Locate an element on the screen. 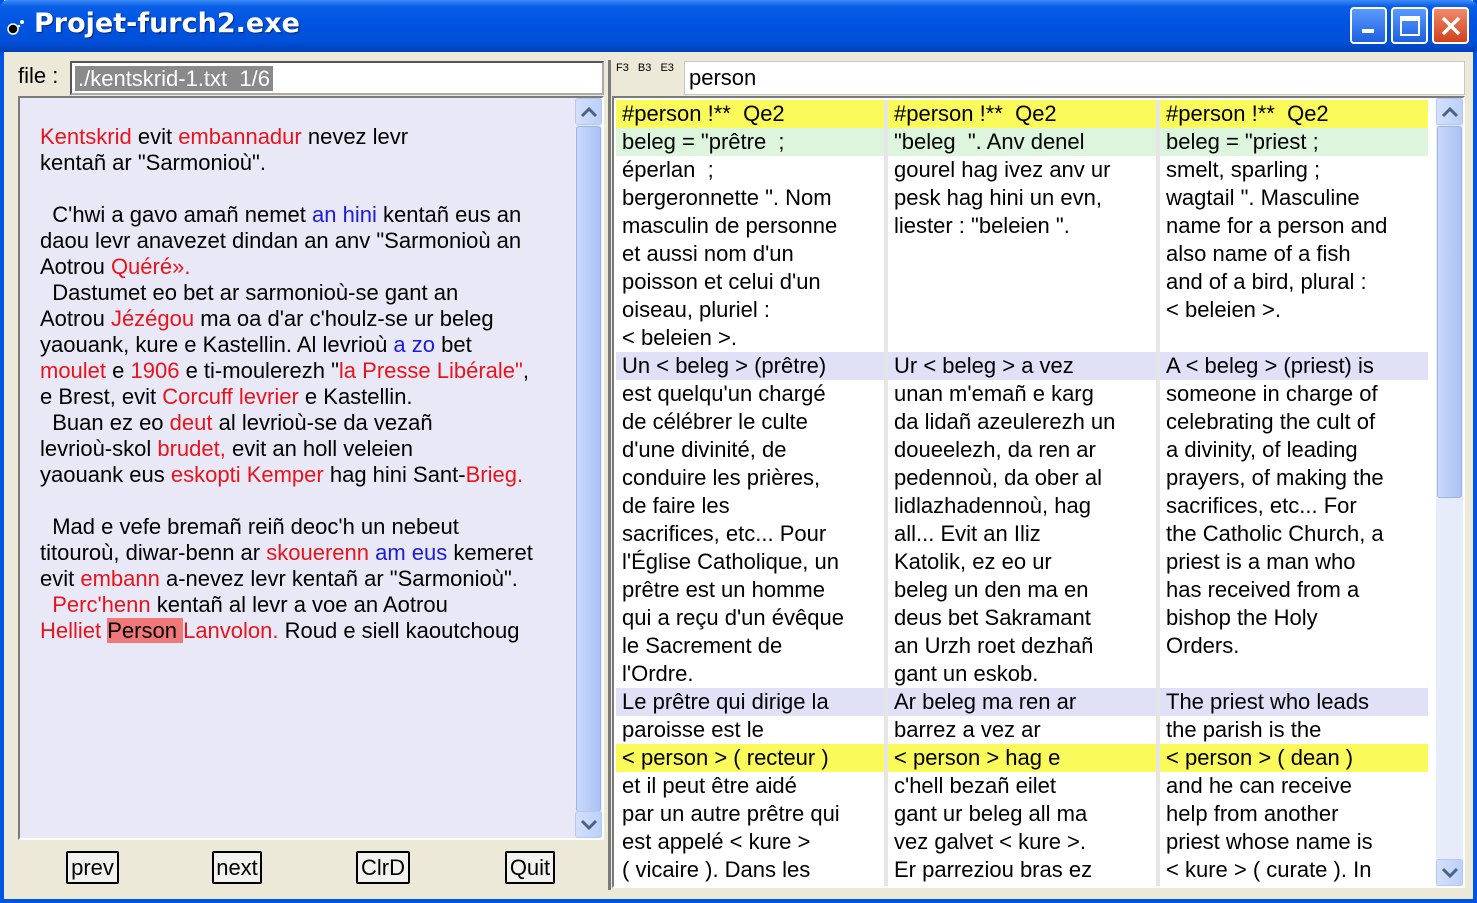  entry-line: Ar beleg ma ren ar is located at coordinates (1022, 702).